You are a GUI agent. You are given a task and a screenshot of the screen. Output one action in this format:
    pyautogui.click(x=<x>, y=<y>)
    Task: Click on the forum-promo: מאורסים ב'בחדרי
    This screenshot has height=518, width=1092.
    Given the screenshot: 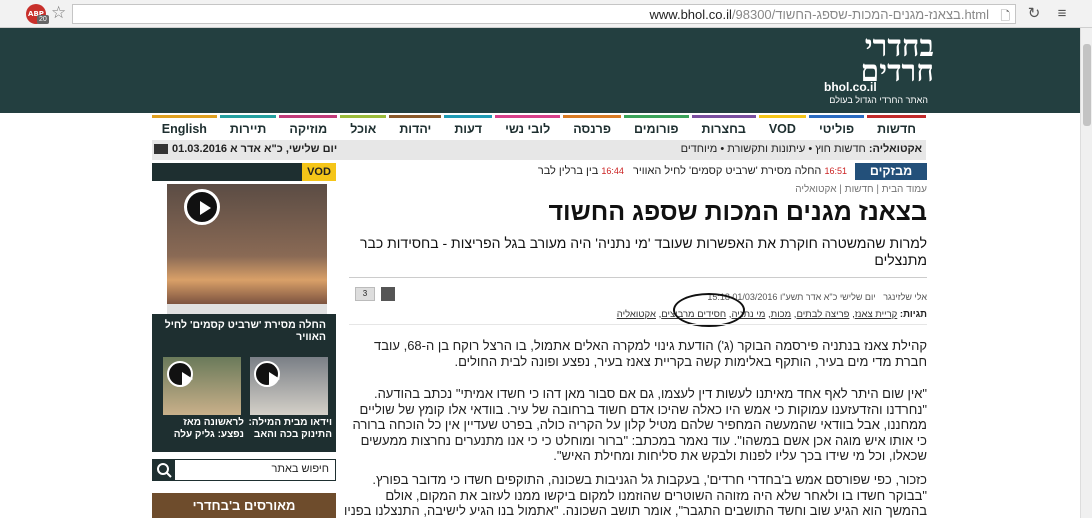 What is the action you would take?
    pyautogui.click(x=244, y=505)
    